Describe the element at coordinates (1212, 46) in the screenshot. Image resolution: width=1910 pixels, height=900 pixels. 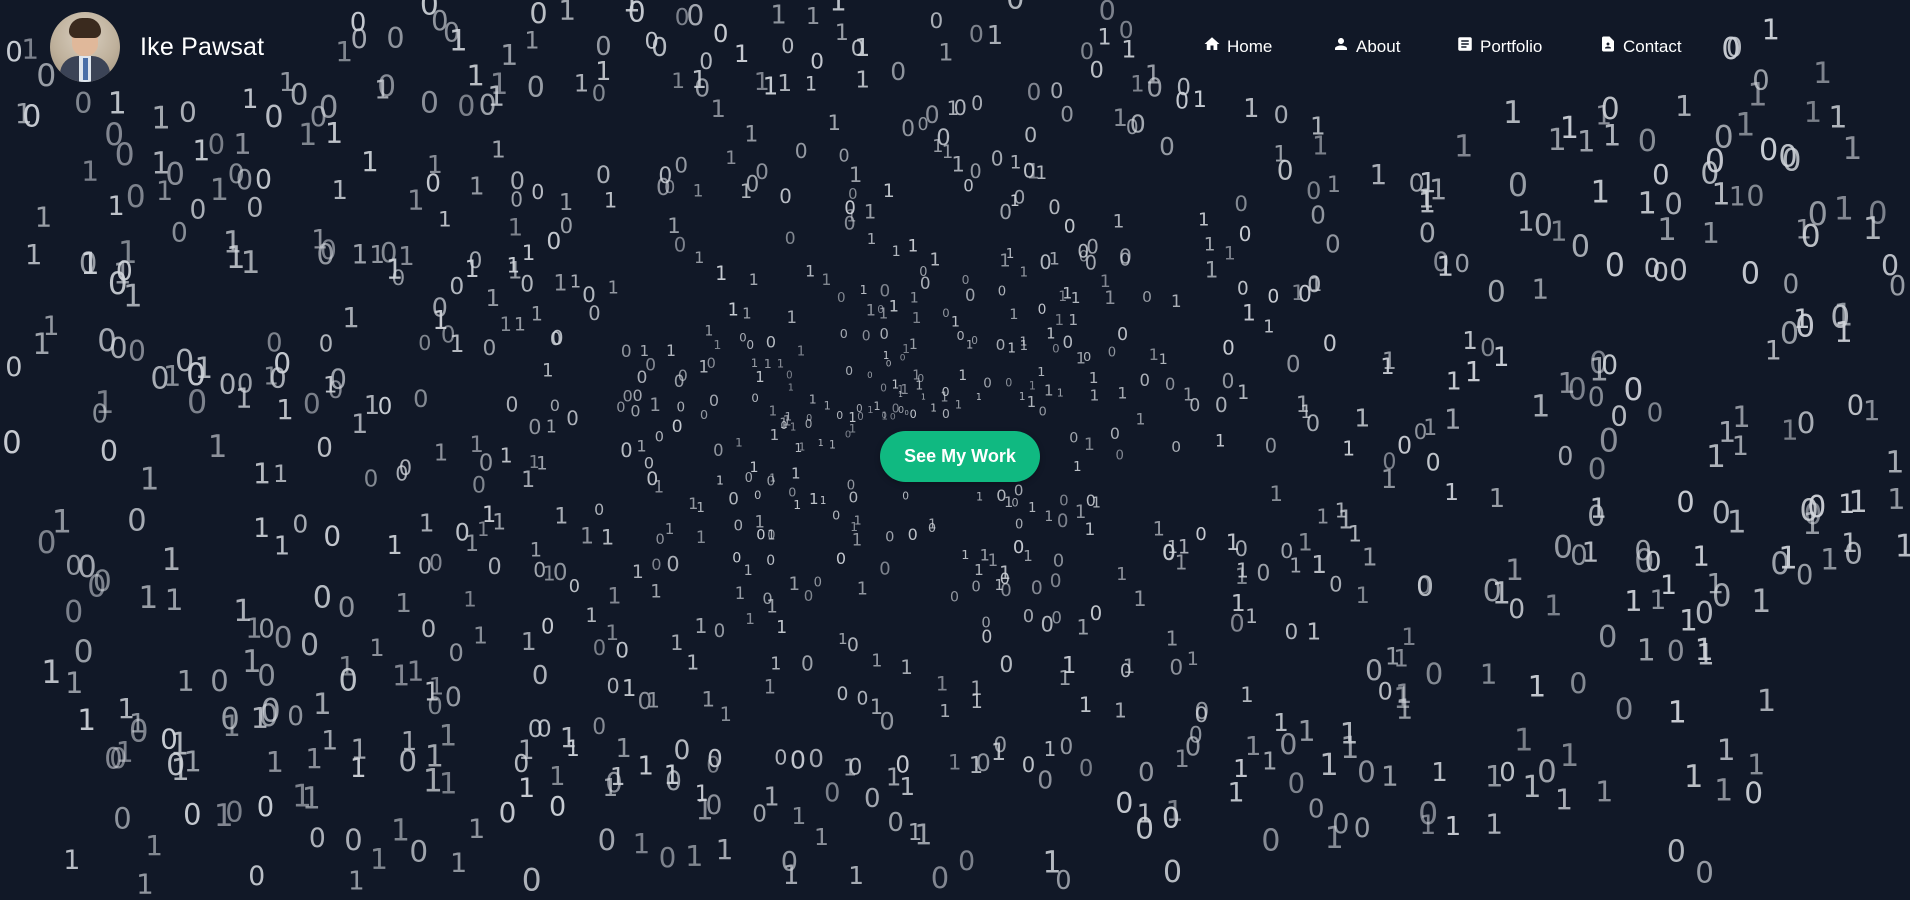
I see `home-icon` at that location.